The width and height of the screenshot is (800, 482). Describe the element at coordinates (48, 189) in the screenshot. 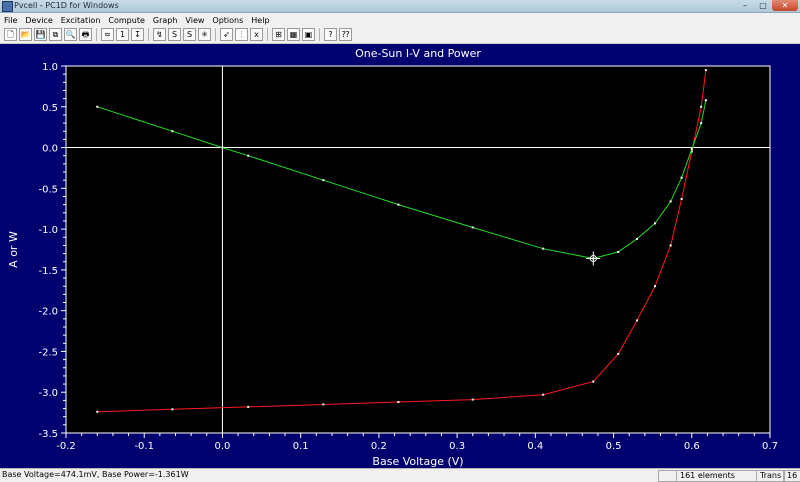

I see `y-tick-label: -0.5` at that location.